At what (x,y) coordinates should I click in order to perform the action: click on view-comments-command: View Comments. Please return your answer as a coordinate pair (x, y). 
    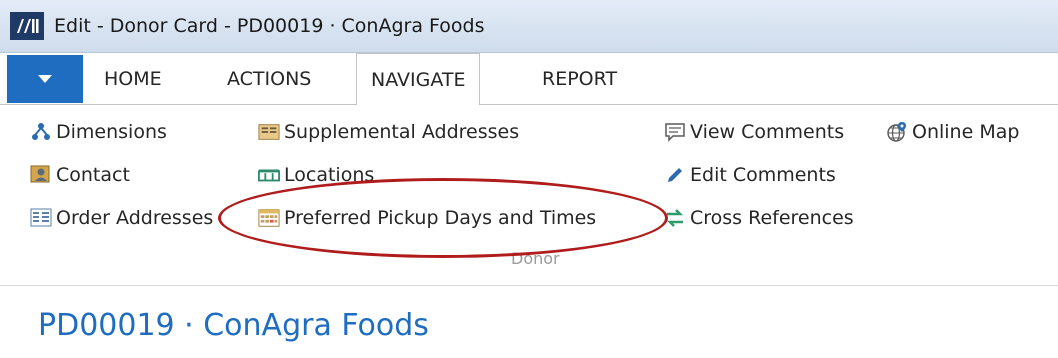
    Looking at the image, I should click on (754, 132).